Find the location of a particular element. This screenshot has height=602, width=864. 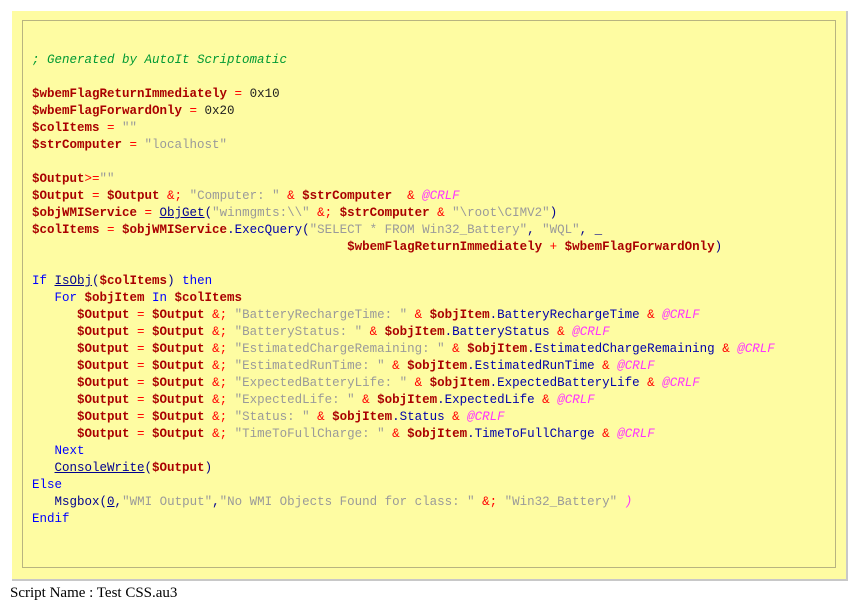

code-token: "ExpectedLife: " is located at coordinates (294, 400).